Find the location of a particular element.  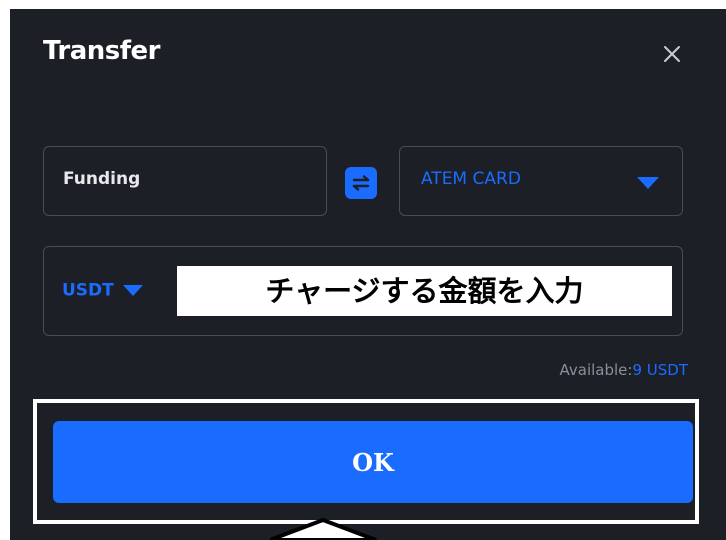

from-account-value: Funding is located at coordinates (102, 179).